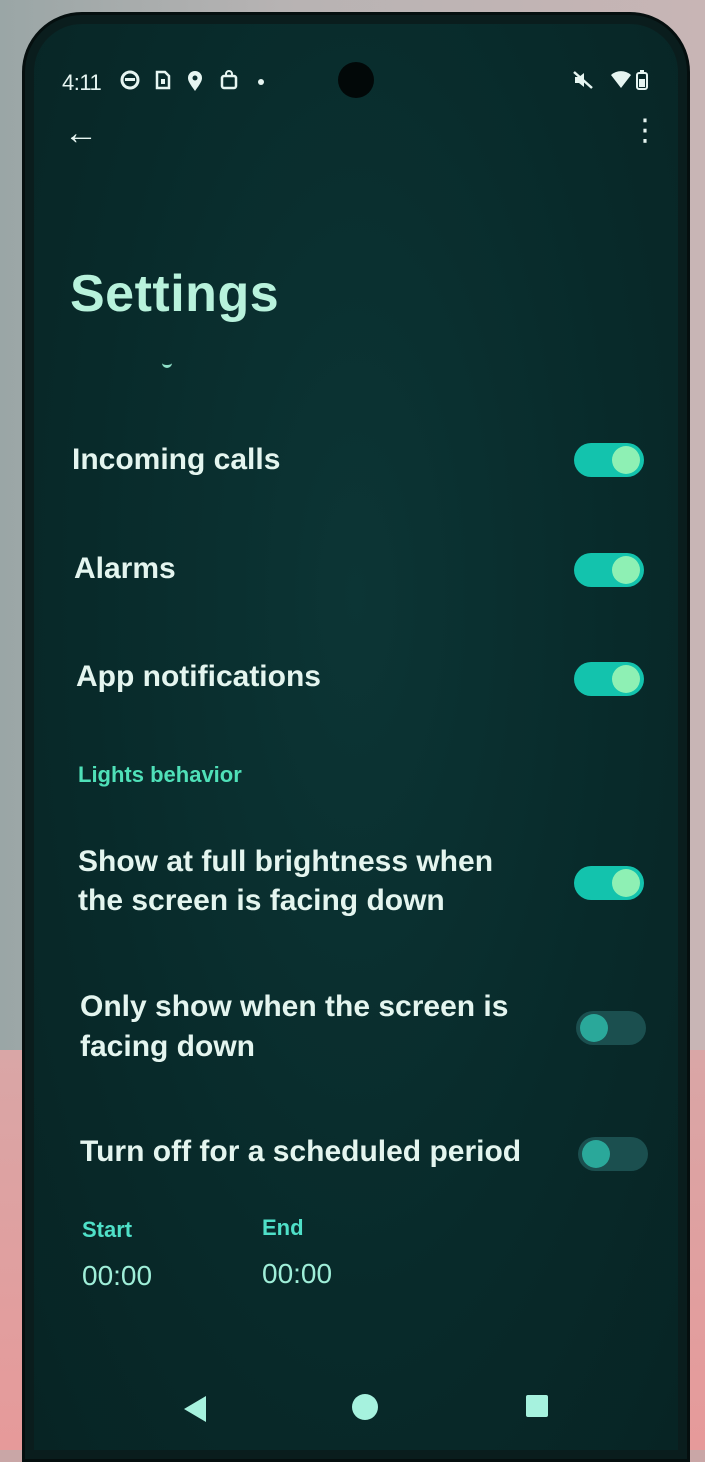  What do you see at coordinates (81, 133) in the screenshot?
I see `back-arrow-icon: ←` at bounding box center [81, 133].